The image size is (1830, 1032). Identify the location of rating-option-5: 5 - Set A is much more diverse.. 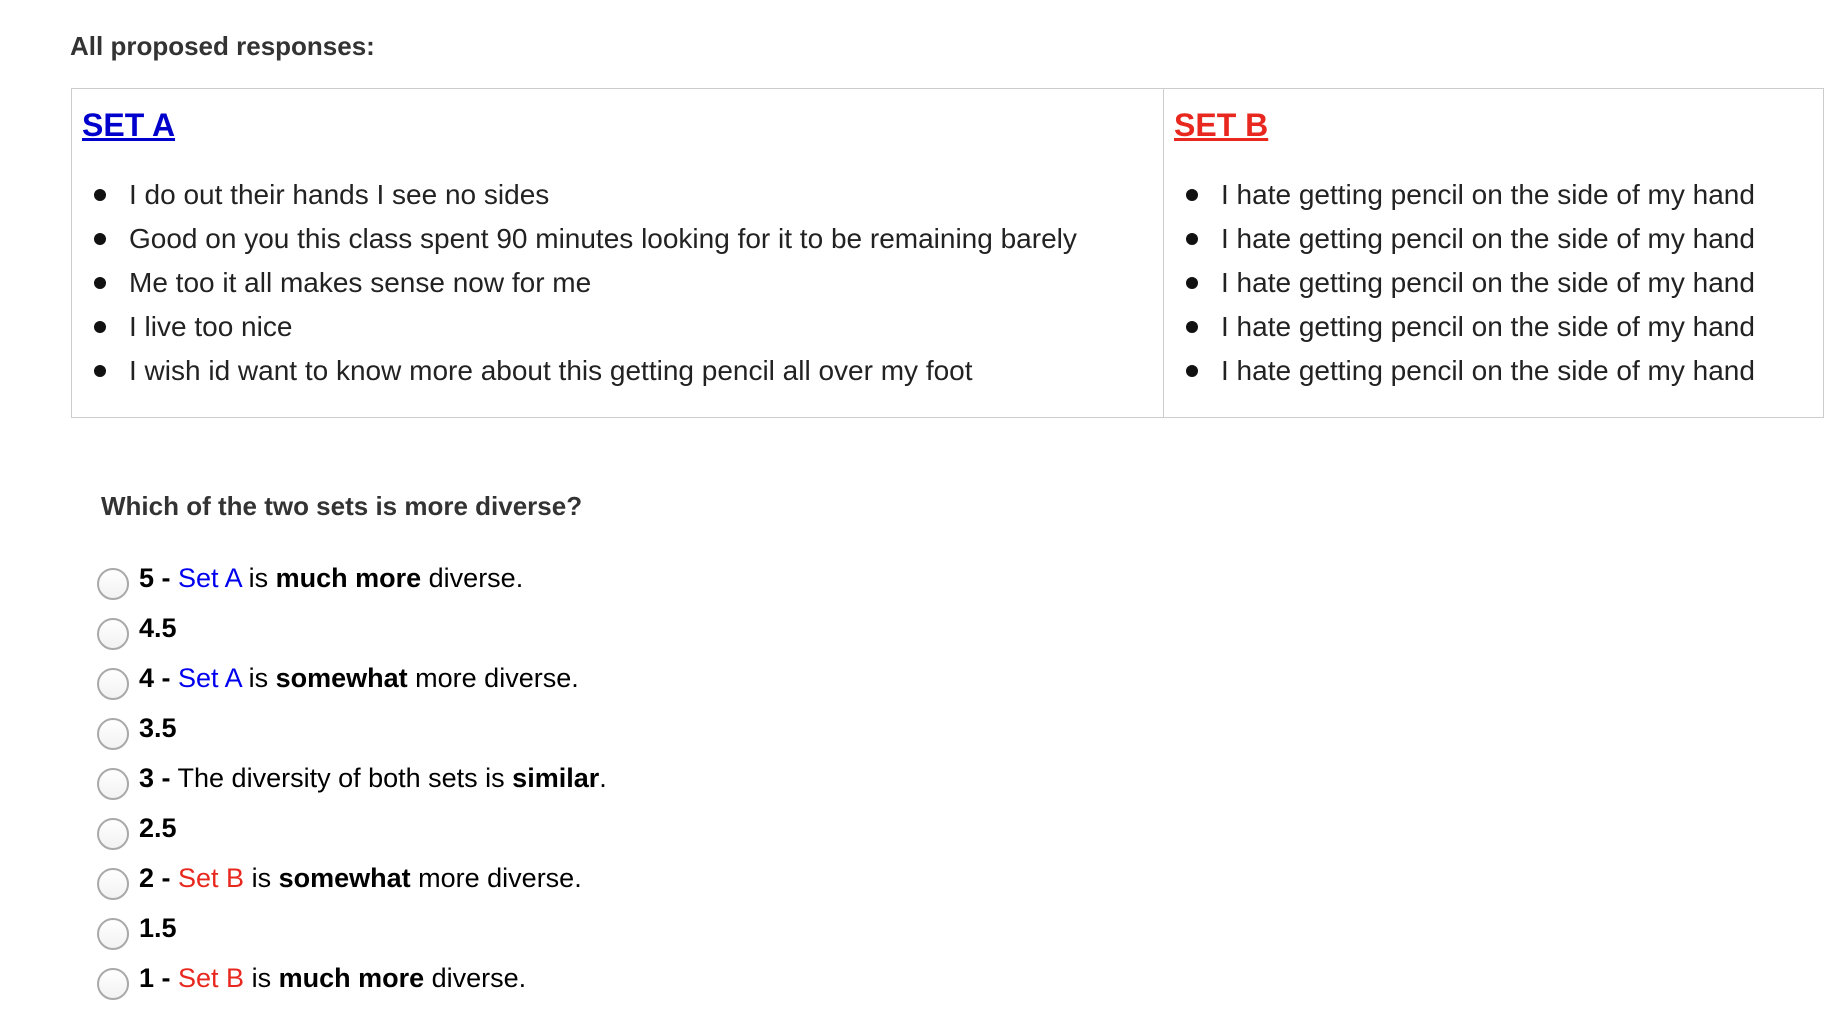
(547, 578).